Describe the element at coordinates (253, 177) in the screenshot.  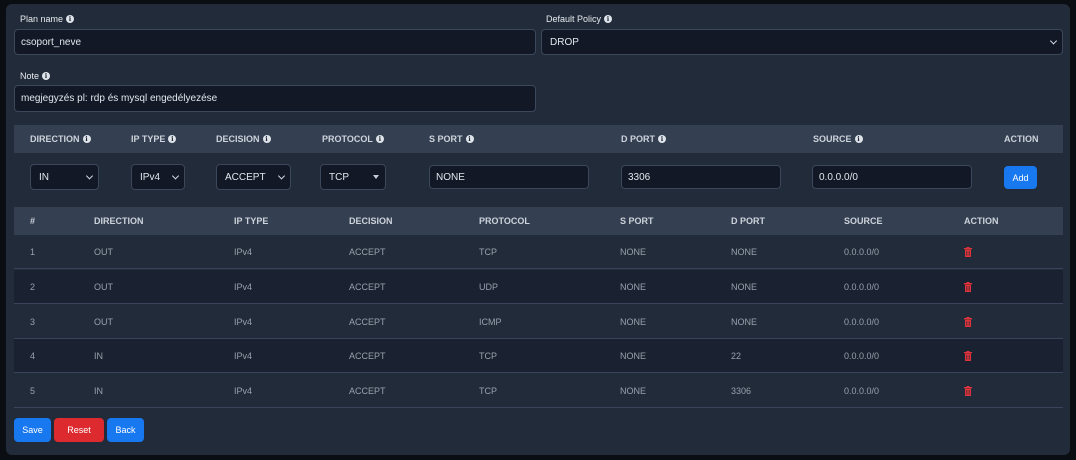
I see `decision-select: ACCEPT` at that location.